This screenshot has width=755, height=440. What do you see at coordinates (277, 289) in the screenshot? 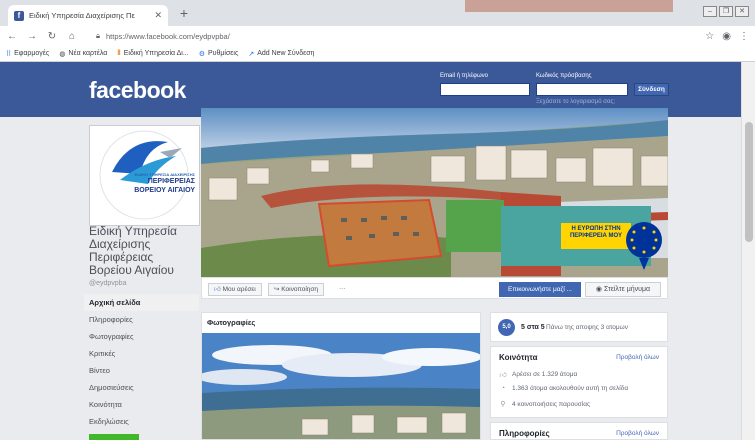
I see `share-icon: ↪` at bounding box center [277, 289].